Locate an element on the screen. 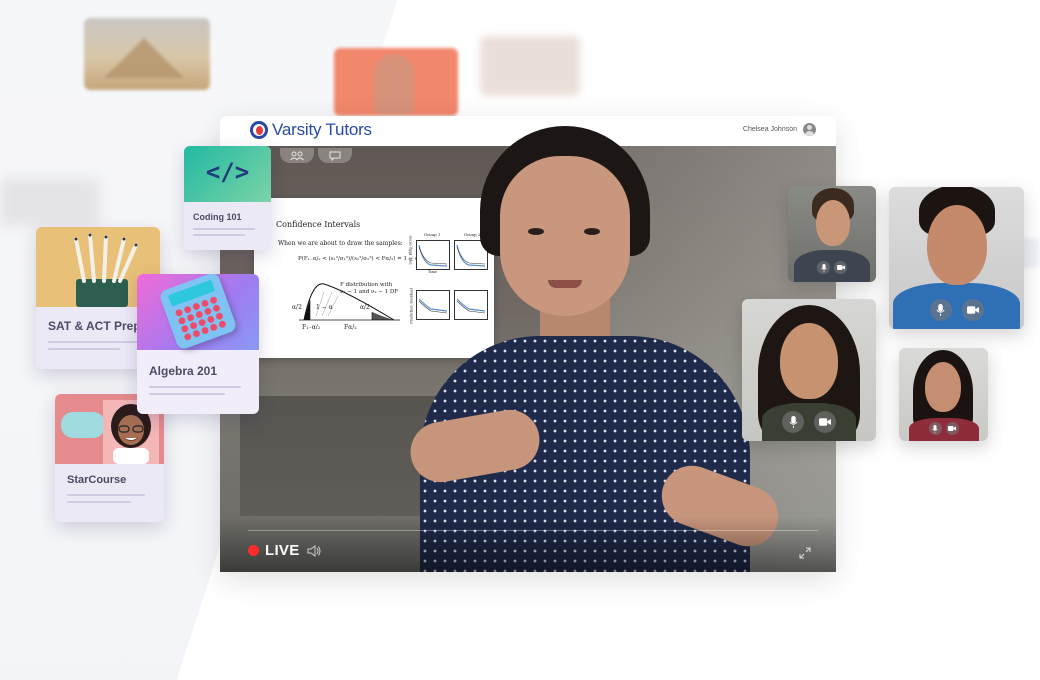  course-thumbnail: </> is located at coordinates (227, 174).